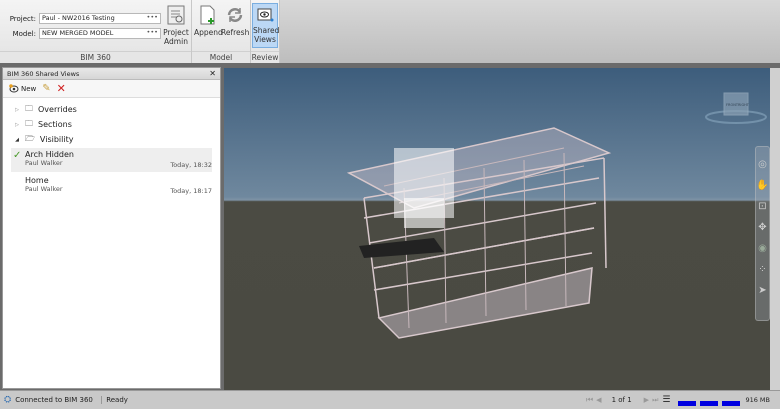  I want to click on project-label: Project:, so click(22, 18).